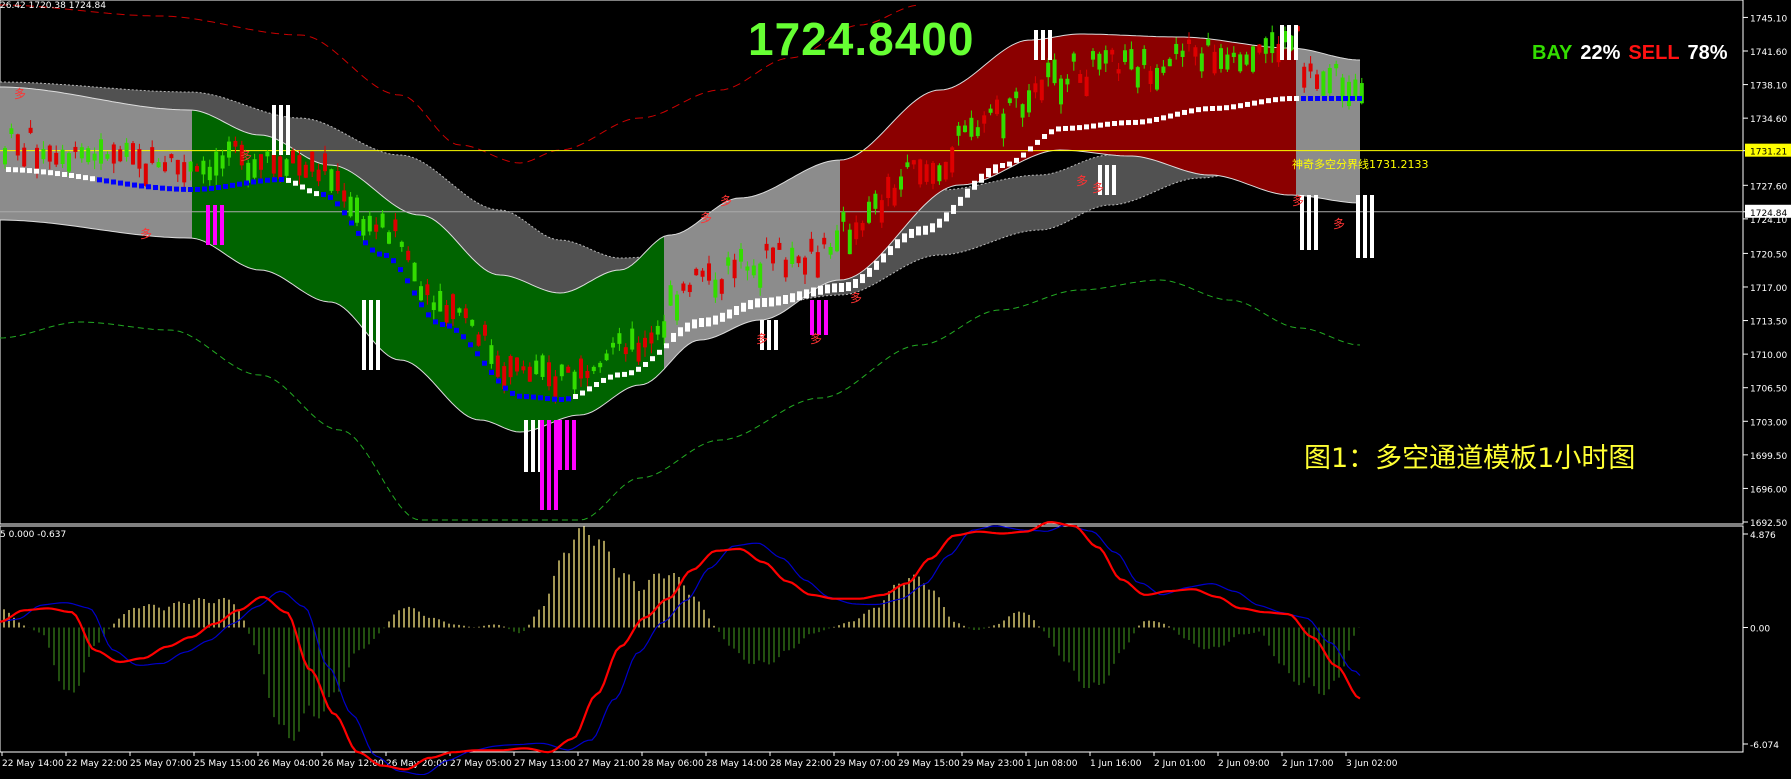  Describe the element at coordinates (609, 764) in the screenshot. I see `time-tick-label: 27 May 21:00` at that location.